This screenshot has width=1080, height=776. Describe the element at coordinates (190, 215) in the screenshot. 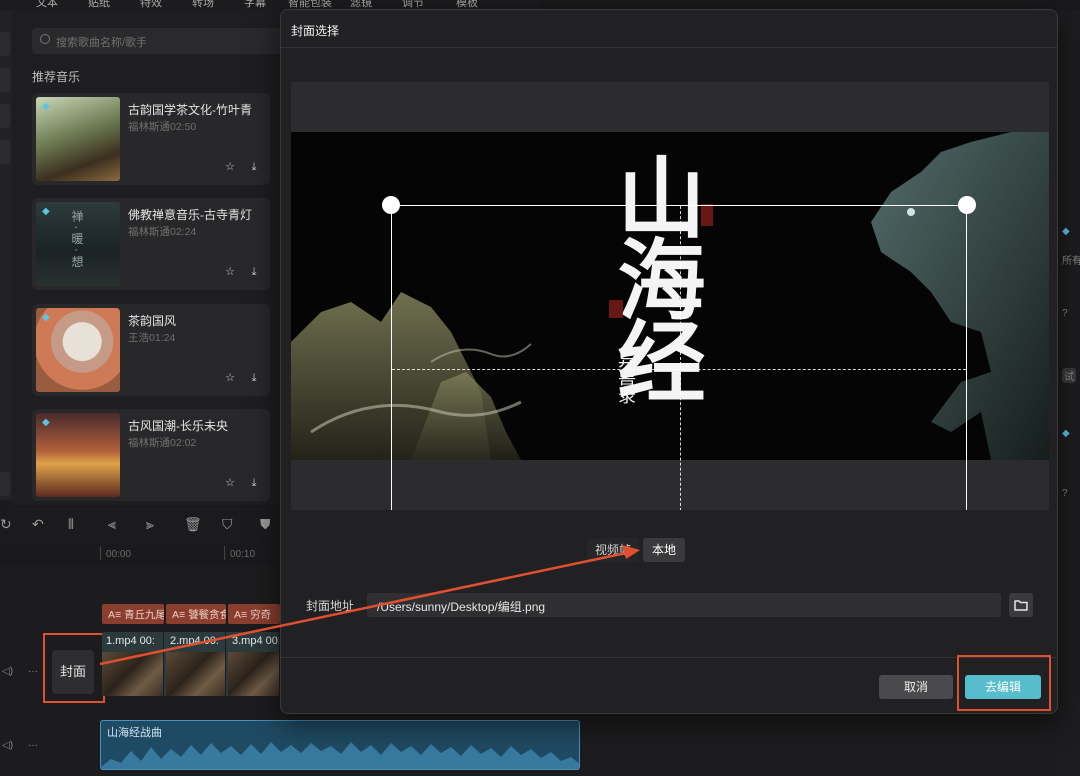

I see `track-title: 佛教禅意音乐-古寺青灯` at that location.